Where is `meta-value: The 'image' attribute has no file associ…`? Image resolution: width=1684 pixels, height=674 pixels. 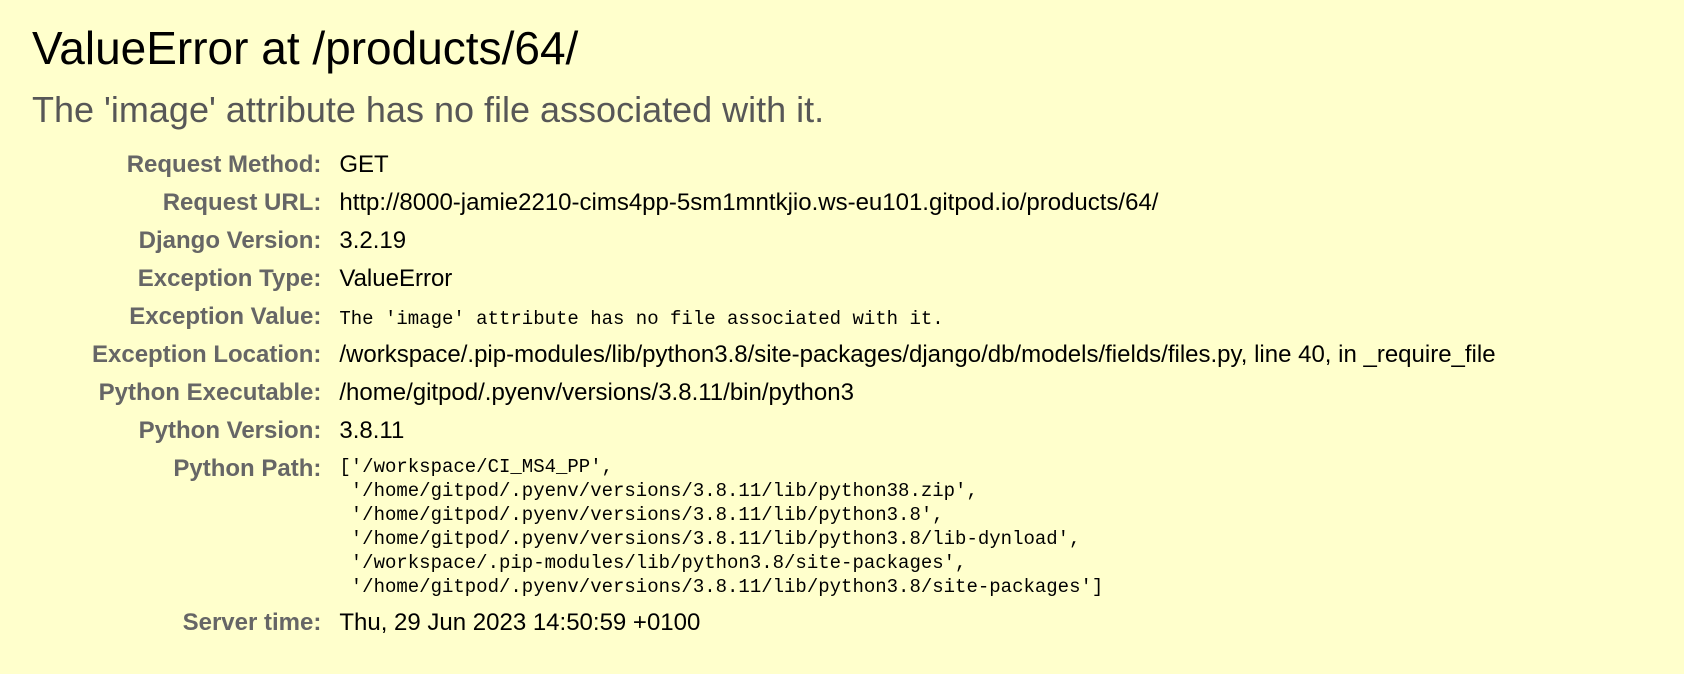
meta-value: The 'image' attribute has no file associ… is located at coordinates (917, 317).